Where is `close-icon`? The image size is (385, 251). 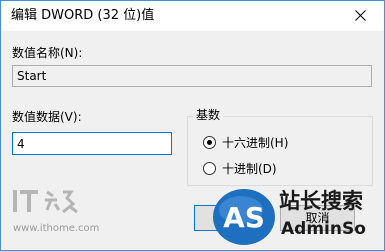 close-icon is located at coordinates (360, 15).